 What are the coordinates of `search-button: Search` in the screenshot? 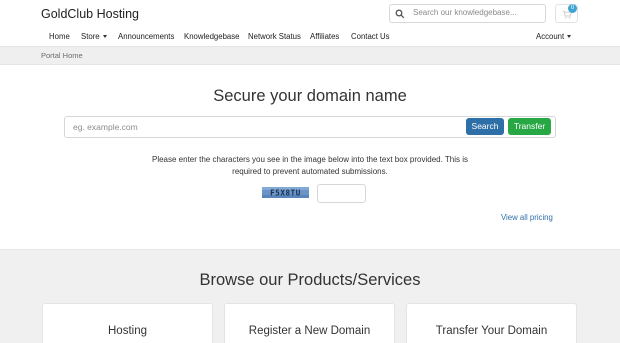 It's located at (485, 126).